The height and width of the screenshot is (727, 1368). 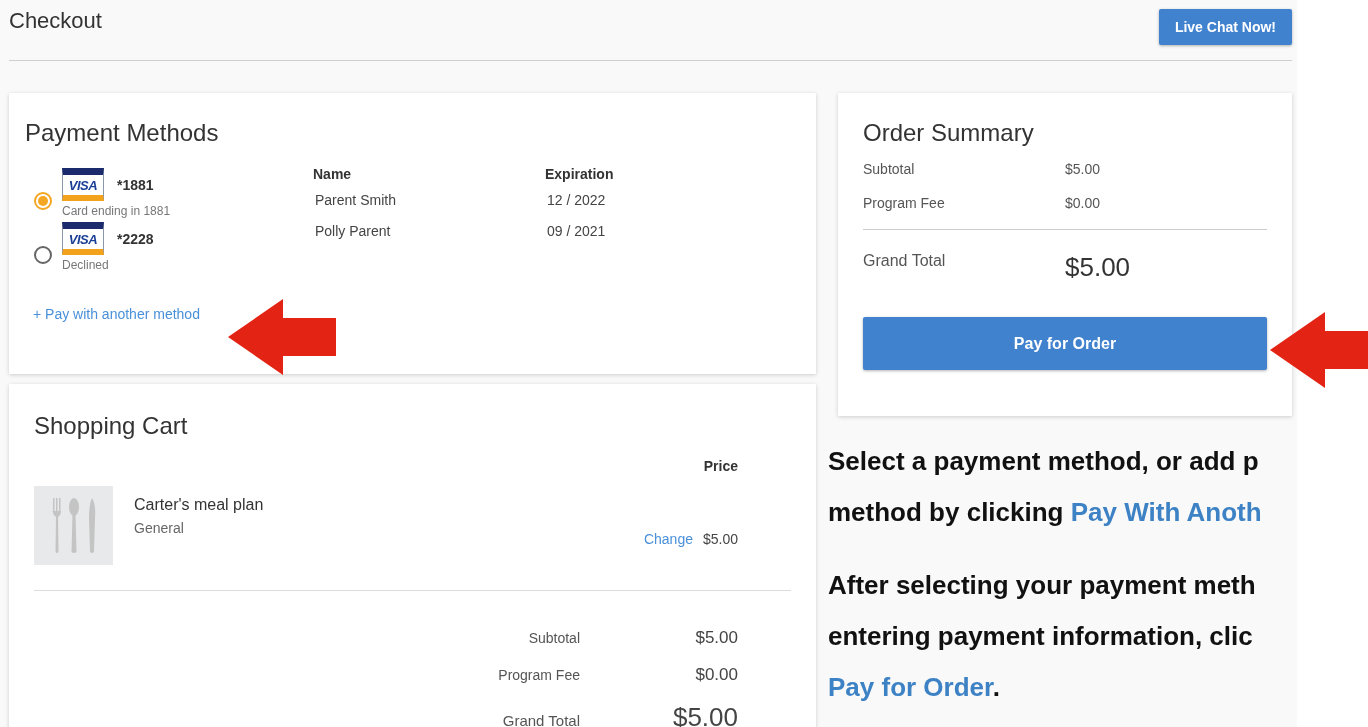 What do you see at coordinates (355, 200) in the screenshot?
I see `cardholder-name: Parent Smith` at bounding box center [355, 200].